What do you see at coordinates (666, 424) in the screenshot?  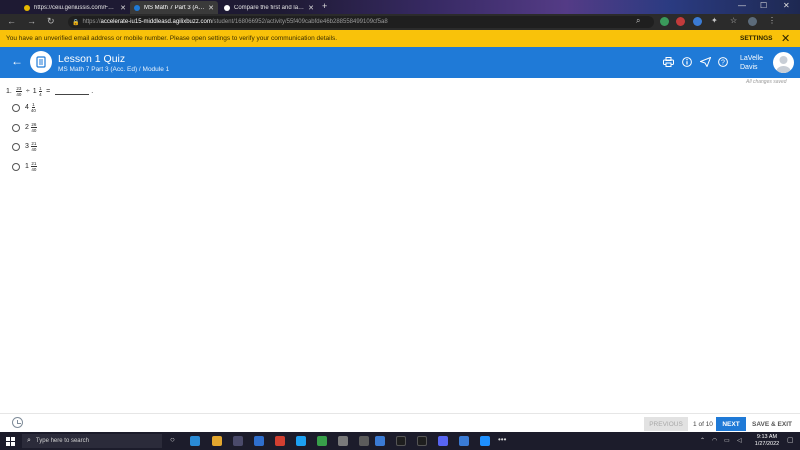 I see `previous-button: PREVIOUS` at bounding box center [666, 424].